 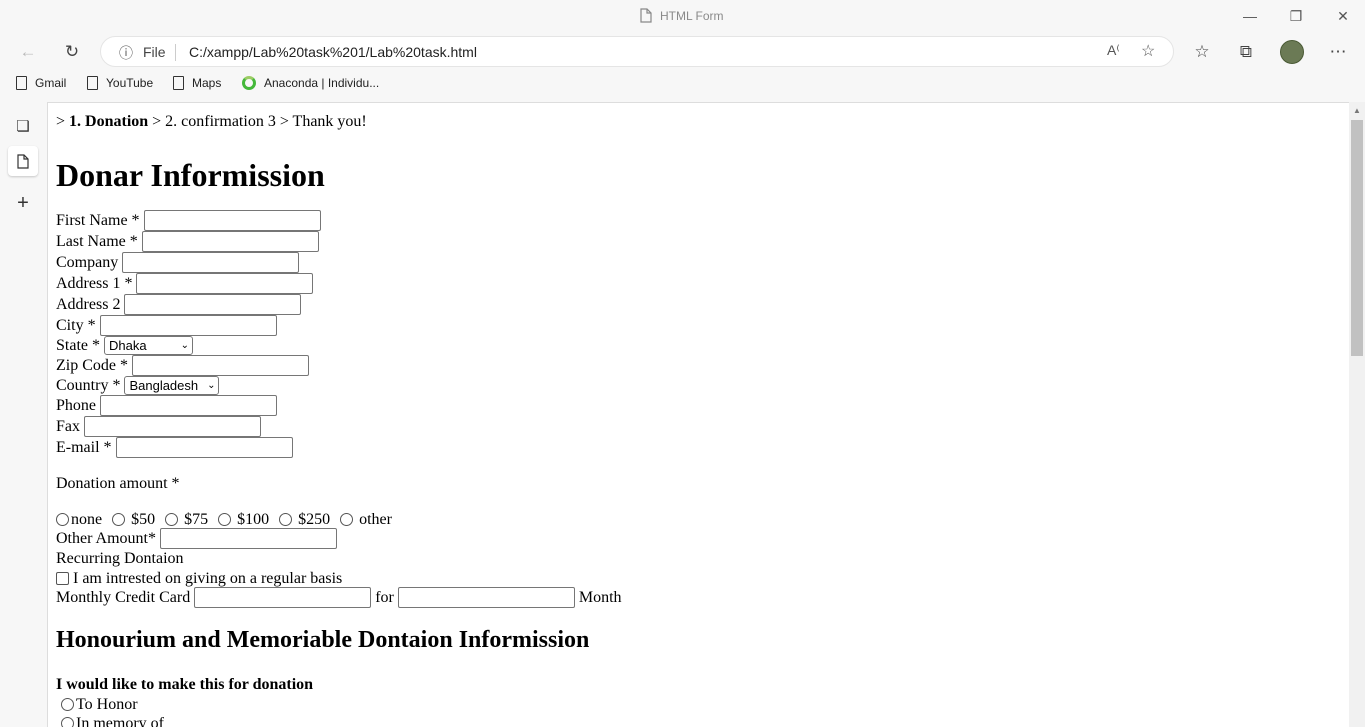 What do you see at coordinates (154, 52) in the screenshot?
I see `address-scheme: File` at bounding box center [154, 52].